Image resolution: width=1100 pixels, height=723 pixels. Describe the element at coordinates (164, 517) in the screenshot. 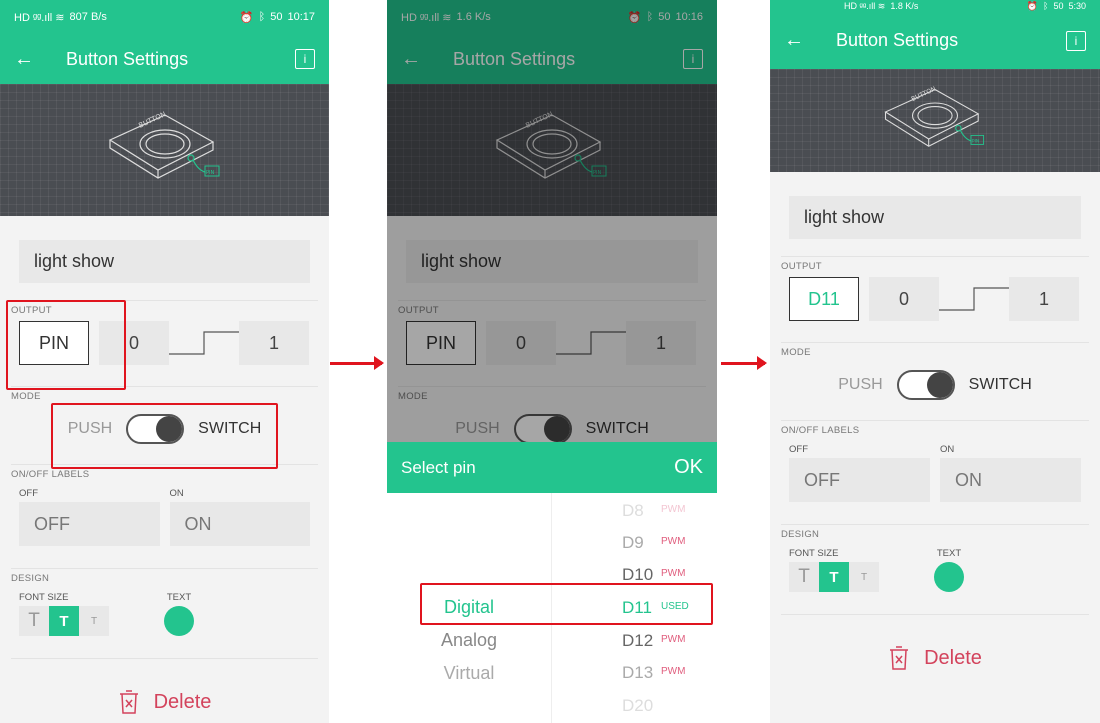

I see `onoff-labels-row: OFF OFF ON ON` at that location.